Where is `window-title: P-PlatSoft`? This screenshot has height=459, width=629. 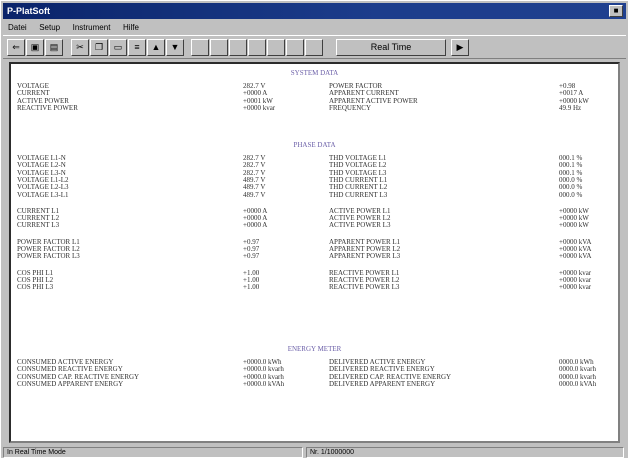 window-title: P-PlatSoft is located at coordinates (29, 11).